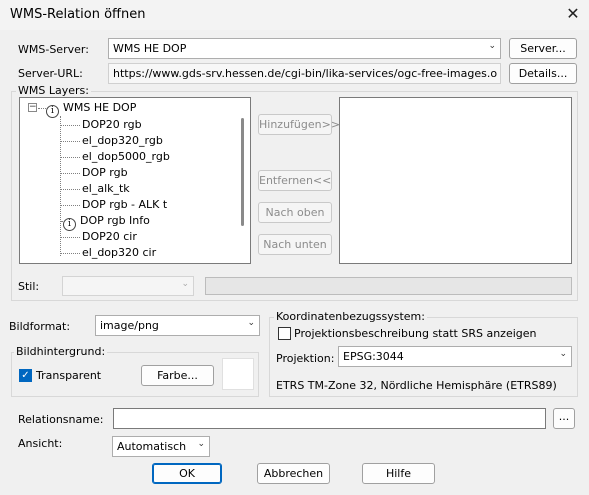 The width and height of the screenshot is (589, 495). I want to click on close-icon: ✕, so click(573, 14).